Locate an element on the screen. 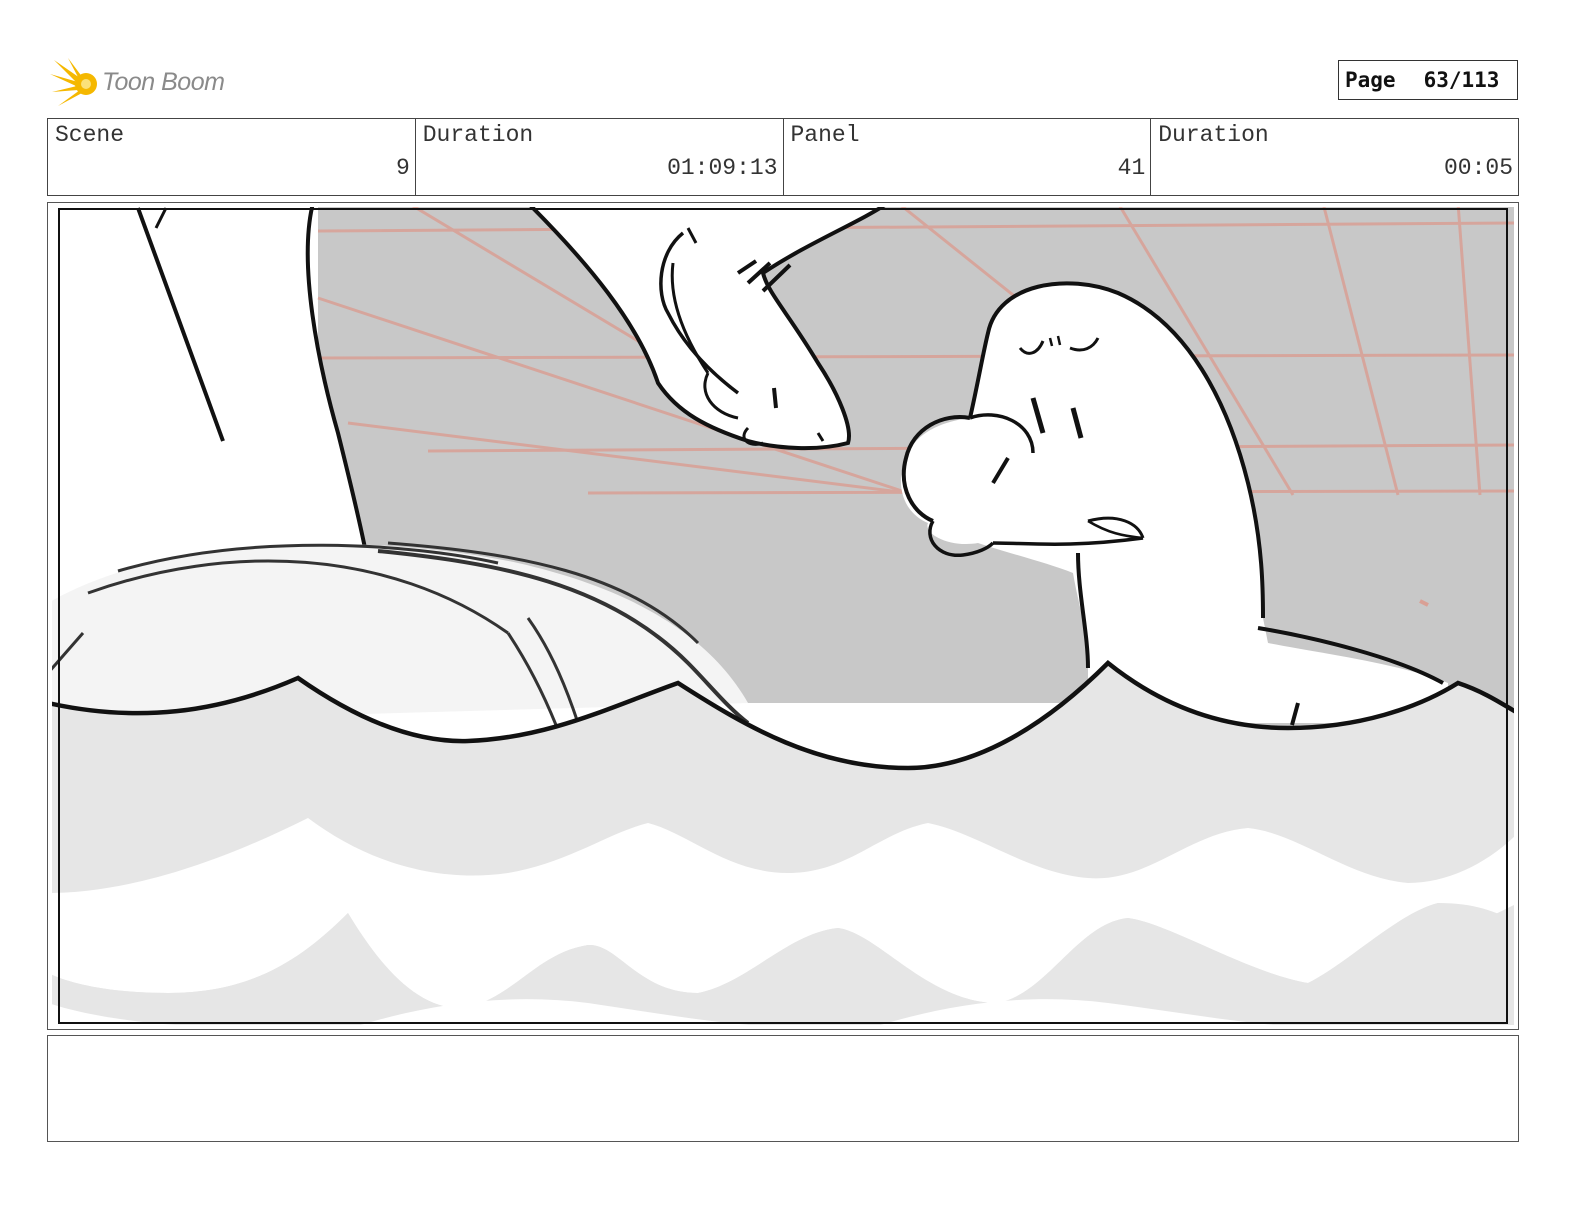 Image resolution: width=1584 pixels, height=1224 pixels. scene-value: 9 is located at coordinates (402, 168).